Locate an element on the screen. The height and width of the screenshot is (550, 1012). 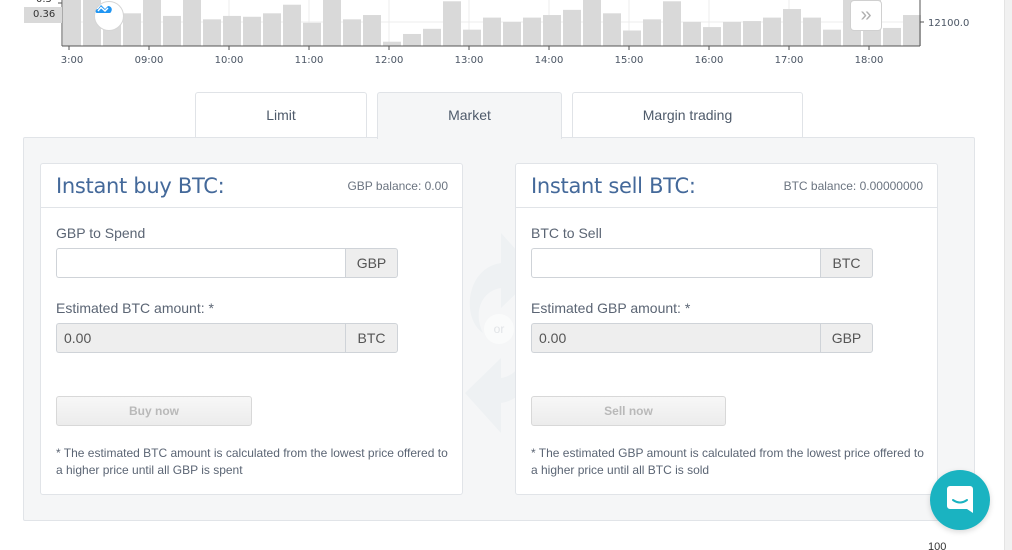
estimate-label: Estimated BTC amount: * is located at coordinates (135, 308).